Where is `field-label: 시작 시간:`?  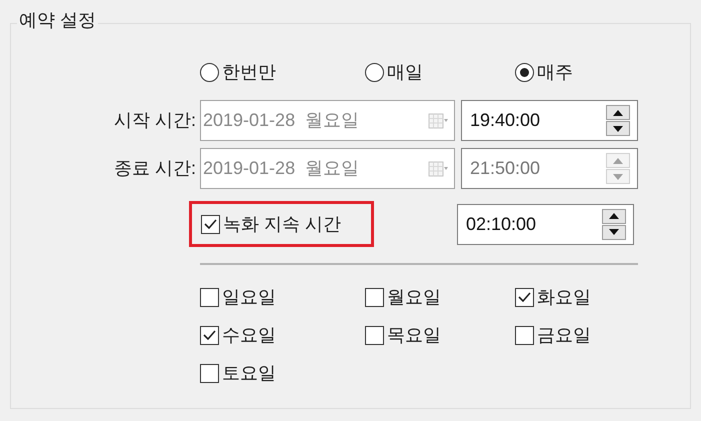 field-label: 시작 시간: is located at coordinates (154, 120).